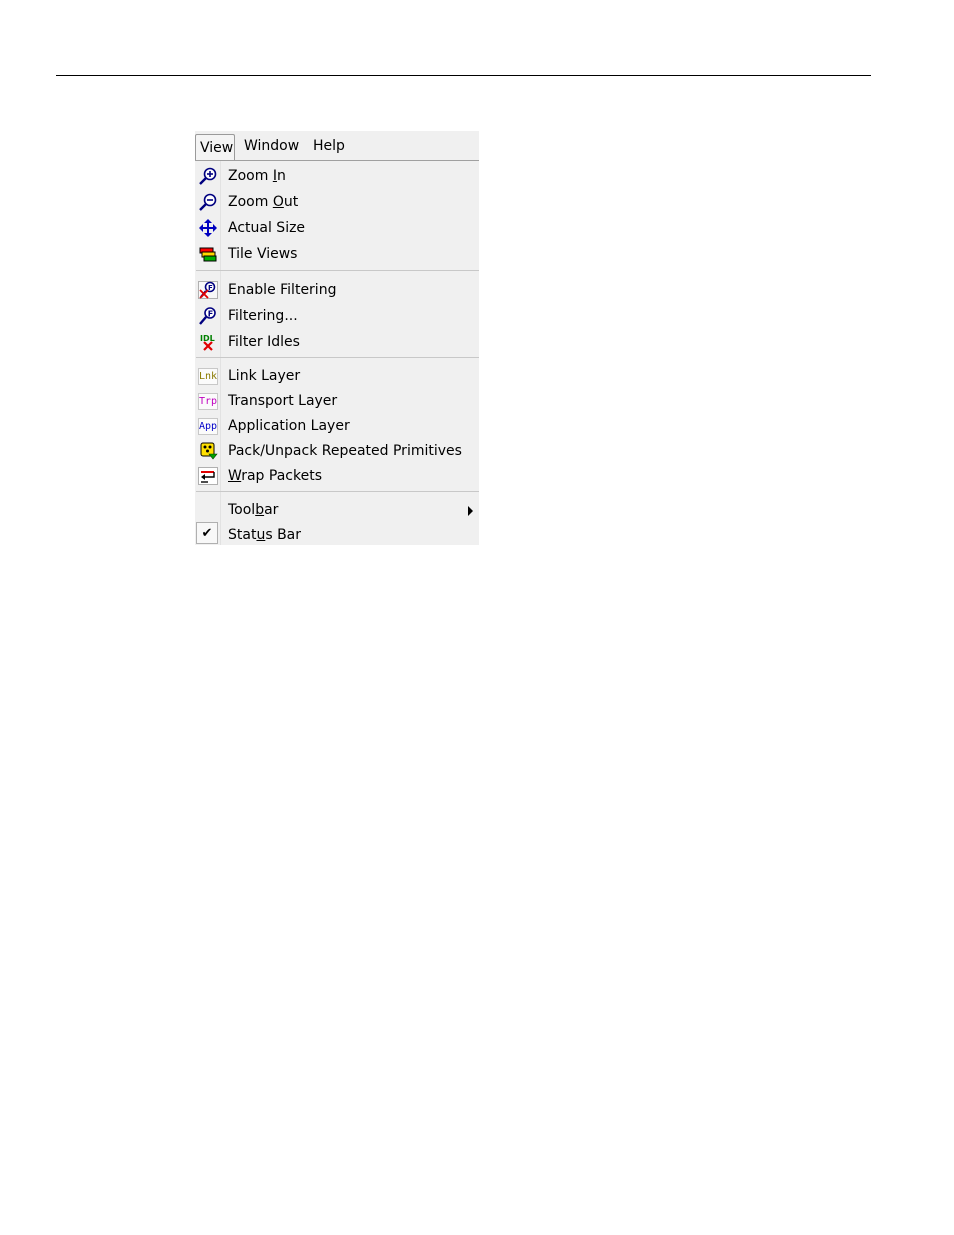  Describe the element at coordinates (337, 510) in the screenshot. I see `menu-item-toolbar: Toolbar` at that location.